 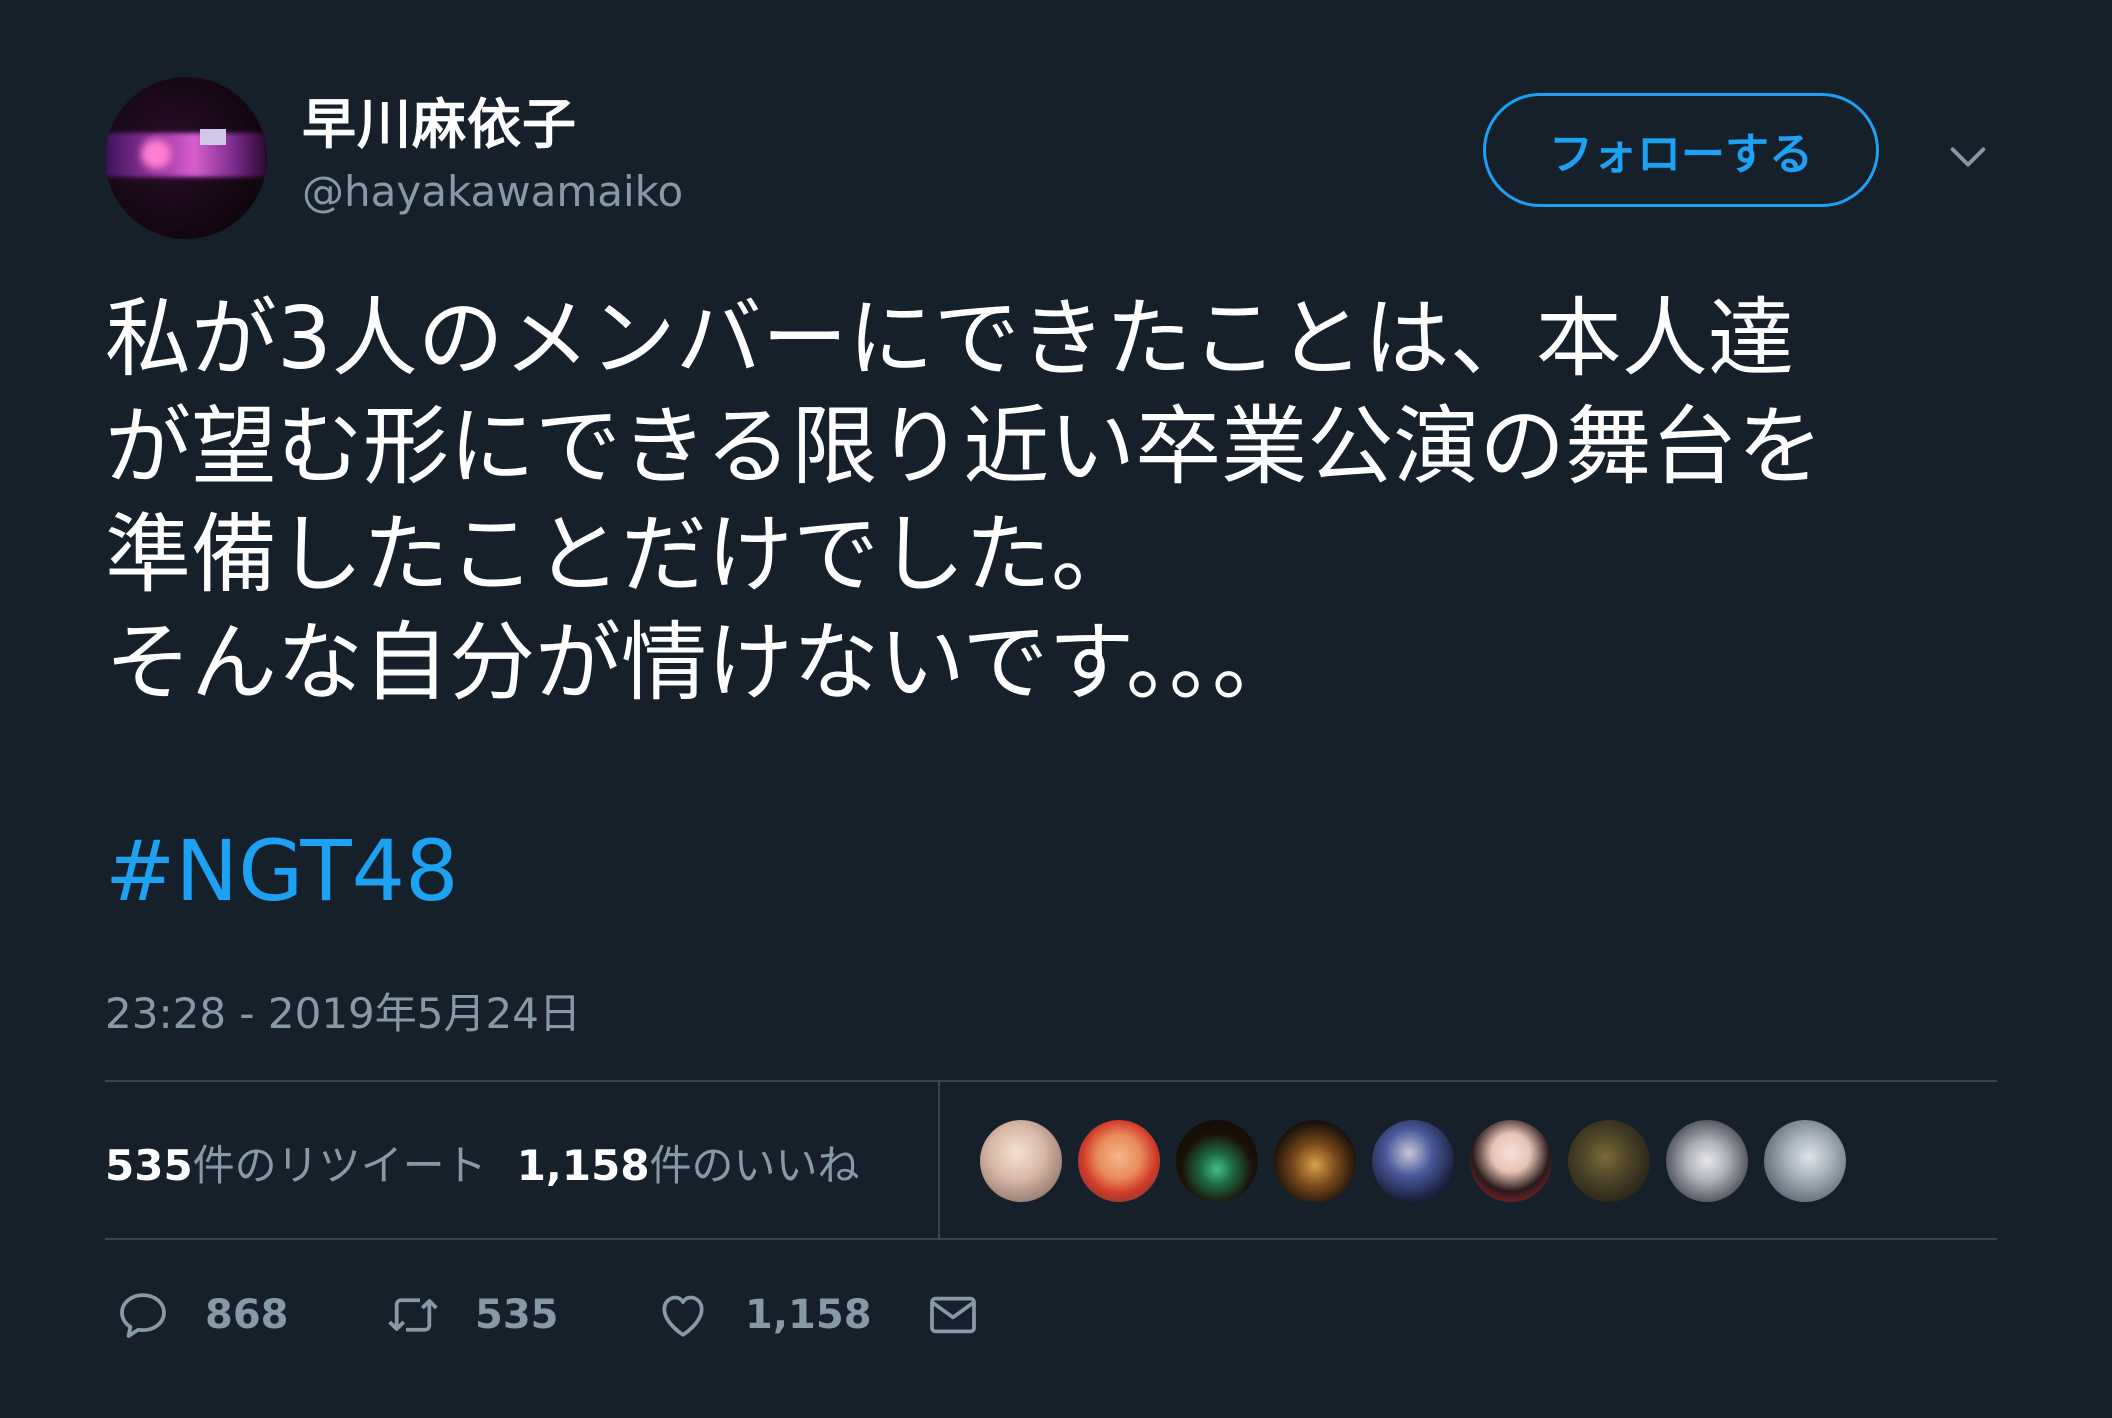 What do you see at coordinates (964, 447) in the screenshot?
I see `tweet-text-line: が望む形にできる限り近い卒業公演の舞台を` at bounding box center [964, 447].